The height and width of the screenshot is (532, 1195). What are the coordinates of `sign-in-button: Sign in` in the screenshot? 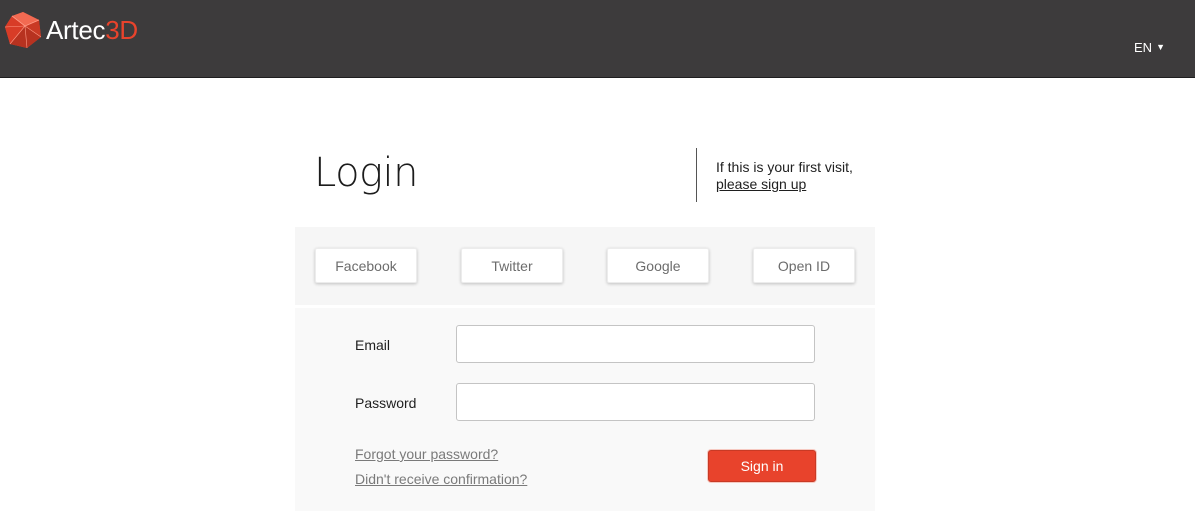 It's located at (762, 466).